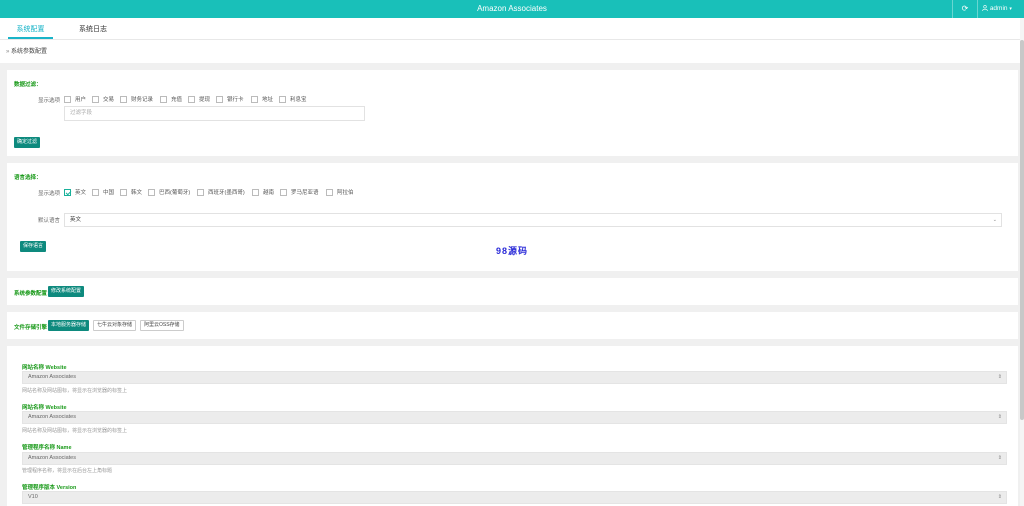  I want to click on system-params-label: 系统参数配置：, so click(33, 294).